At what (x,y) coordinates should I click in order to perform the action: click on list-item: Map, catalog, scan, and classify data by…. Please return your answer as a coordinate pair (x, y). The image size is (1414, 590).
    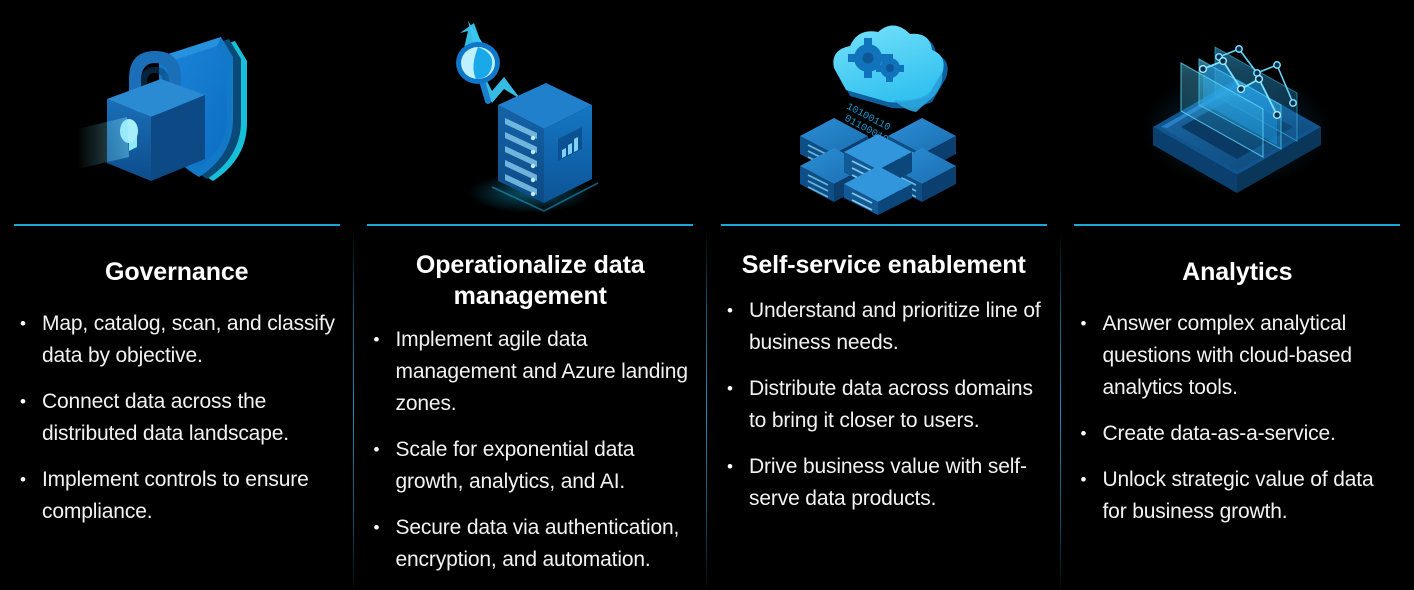
    Looking at the image, I should click on (177, 340).